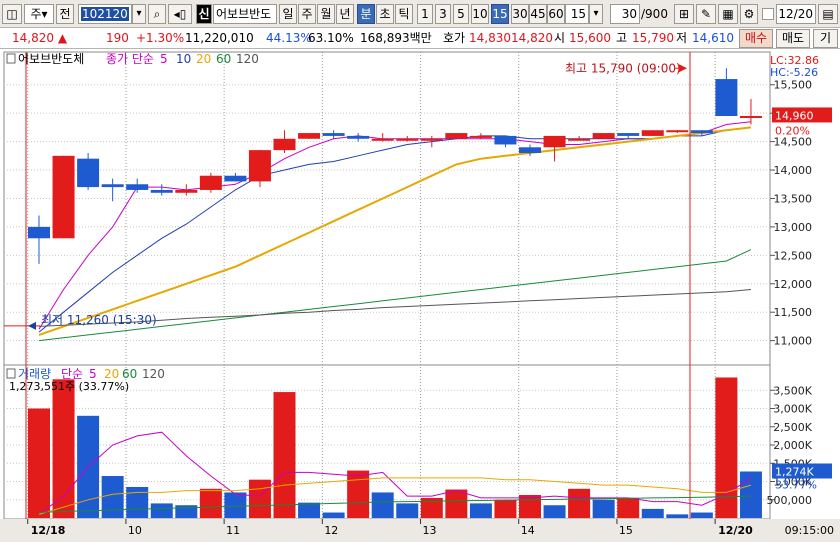 The image size is (840, 542). I want to click on interval-input: 15, so click(577, 14).